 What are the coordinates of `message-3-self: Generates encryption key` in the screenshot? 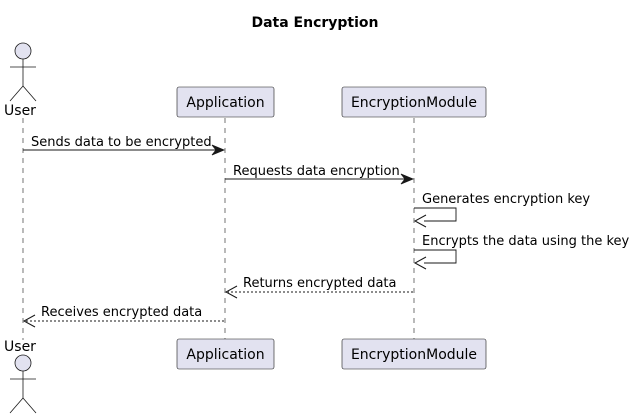 It's located at (501, 210).